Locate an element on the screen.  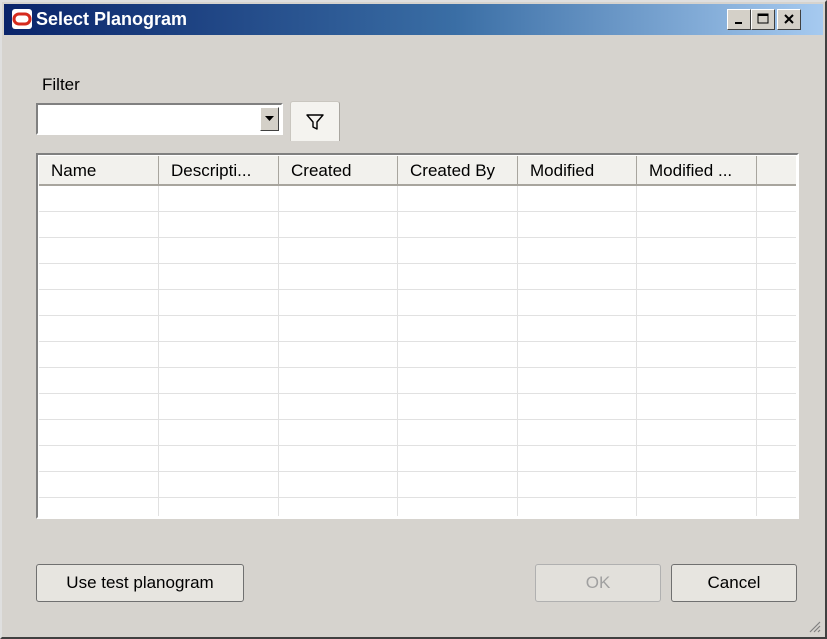
close-button is located at coordinates (789, 19).